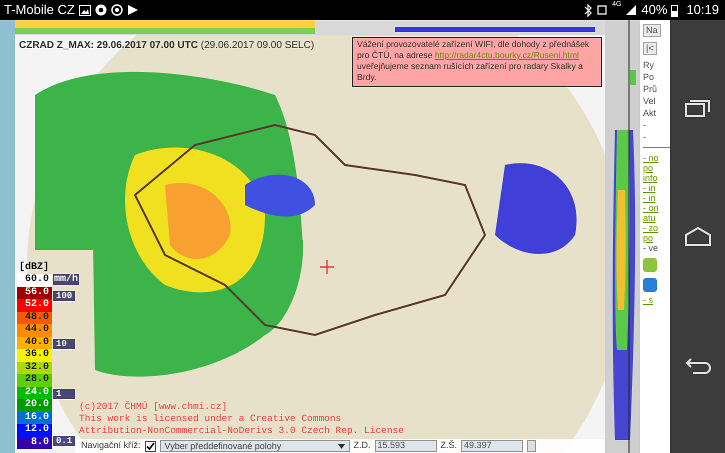 This screenshot has width=725, height=453. Describe the element at coordinates (64, 344) in the screenshot. I see `rain-scale-mark: 10` at that location.